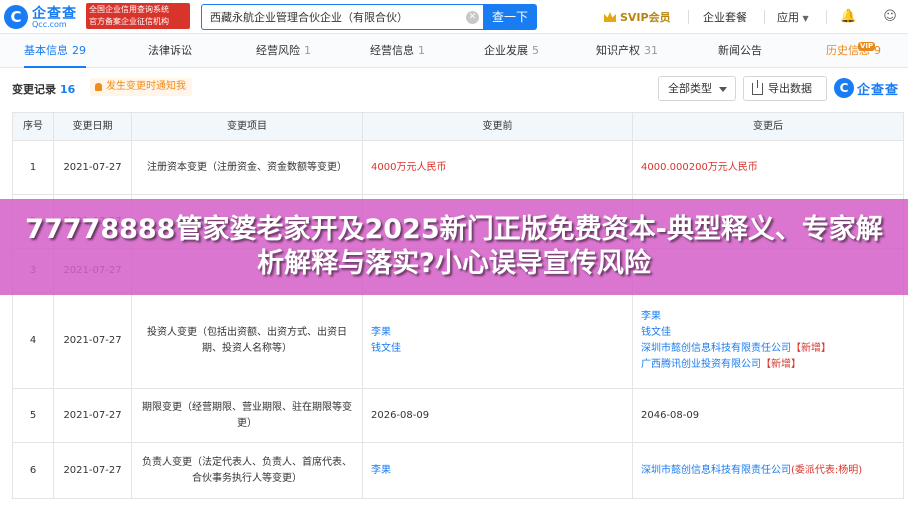 This screenshot has width=908, height=506. Describe the element at coordinates (848, 17) in the screenshot. I see `notification-icon: 🔔` at that location.